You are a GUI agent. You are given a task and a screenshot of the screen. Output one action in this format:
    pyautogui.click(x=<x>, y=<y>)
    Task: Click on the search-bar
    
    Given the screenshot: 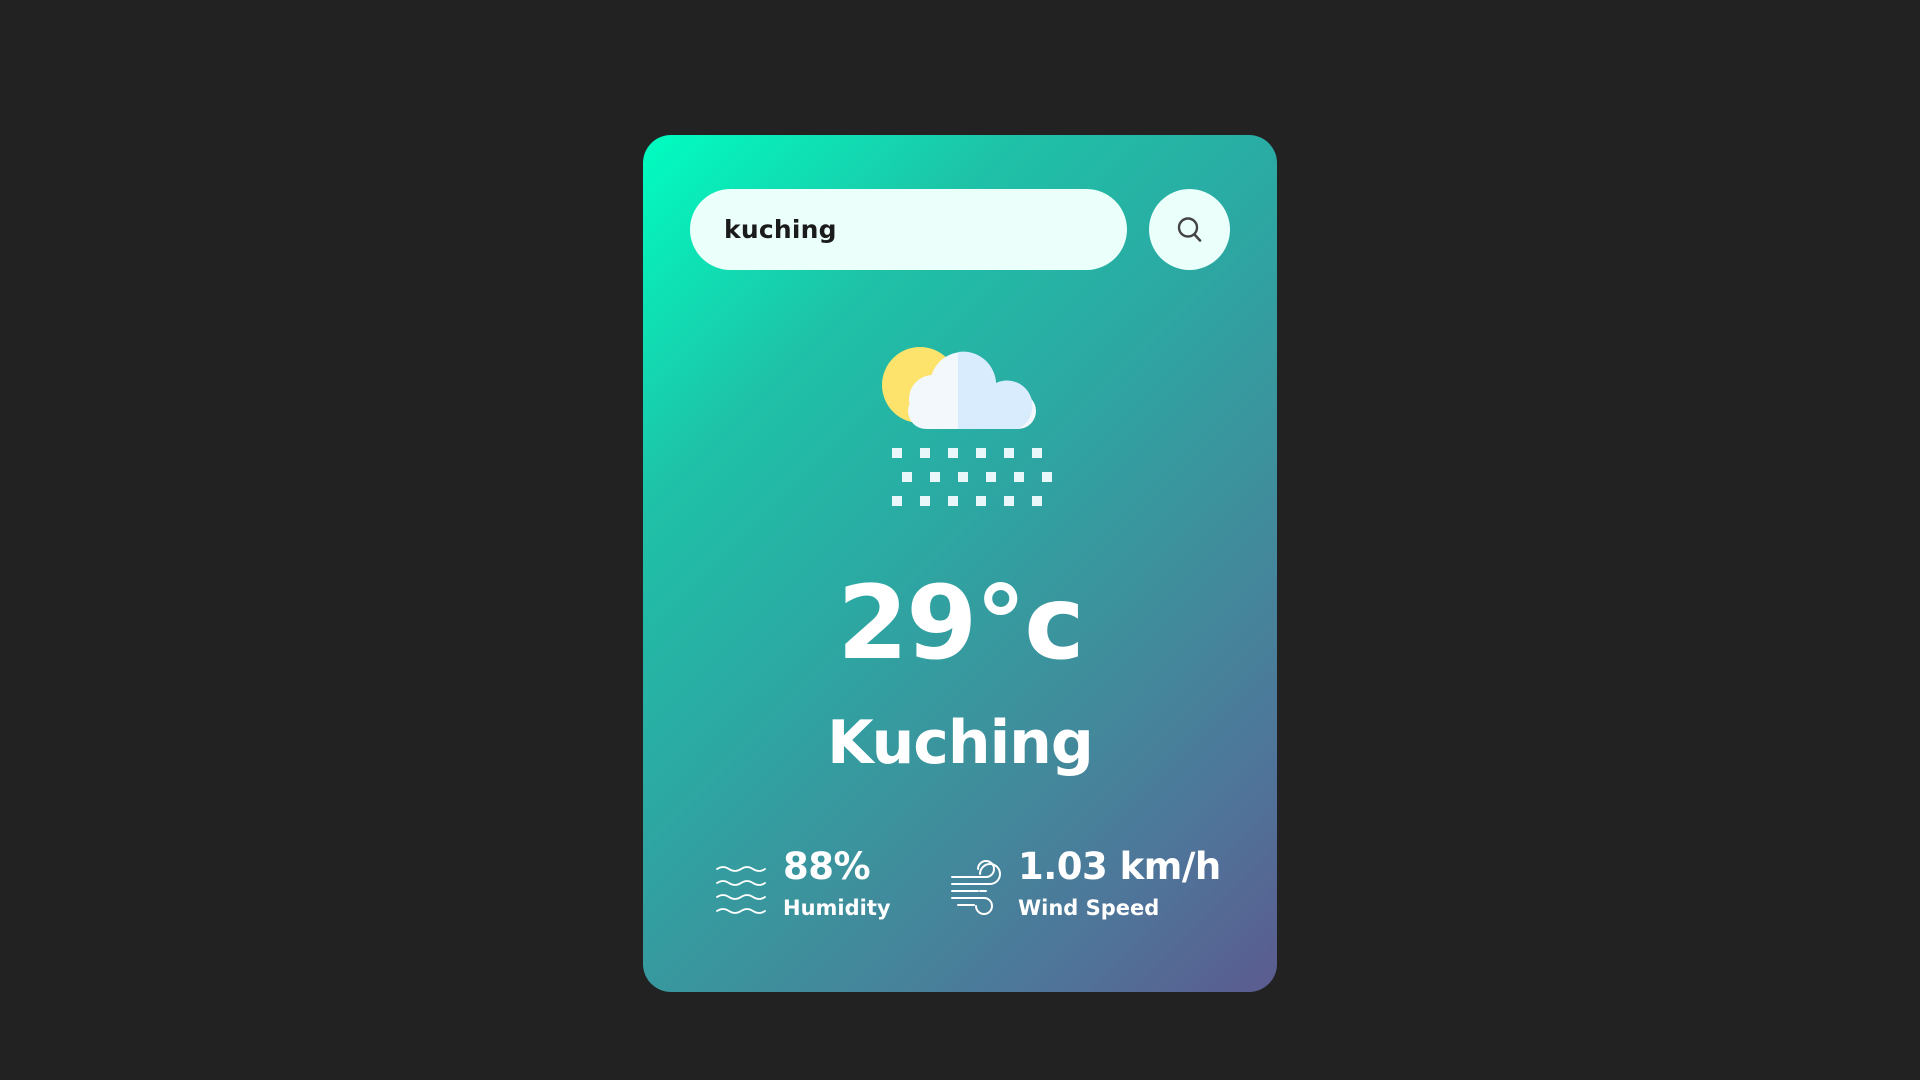 What is the action you would take?
    pyautogui.click(x=960, y=229)
    